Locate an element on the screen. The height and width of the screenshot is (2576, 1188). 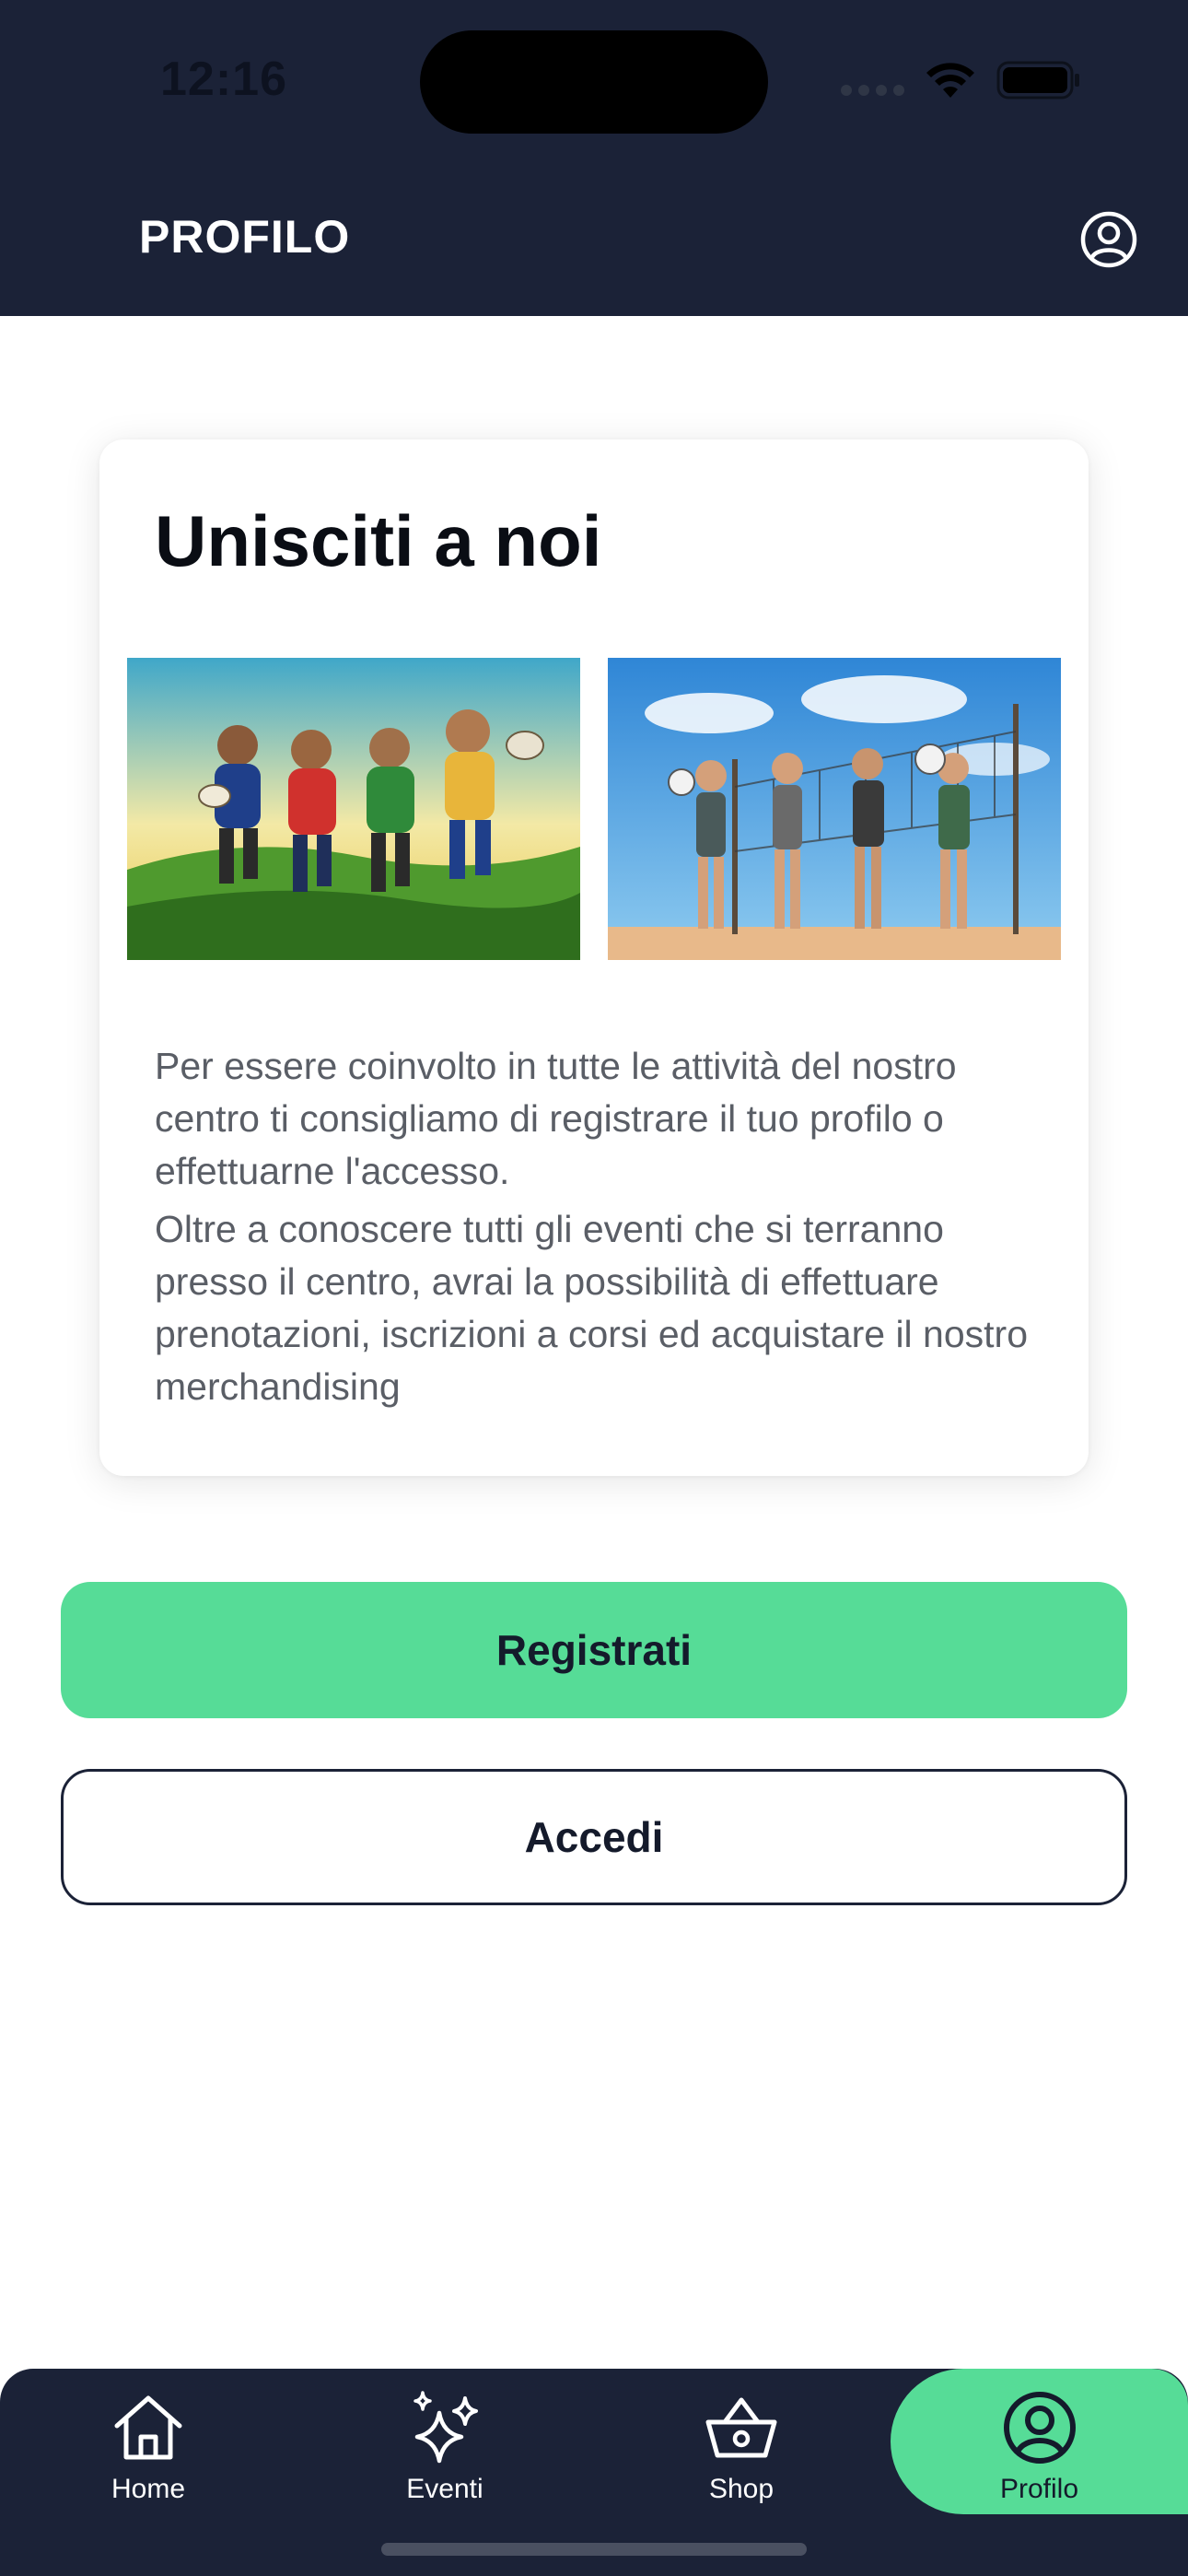
volleyball-players-illustration is located at coordinates (835, 809).